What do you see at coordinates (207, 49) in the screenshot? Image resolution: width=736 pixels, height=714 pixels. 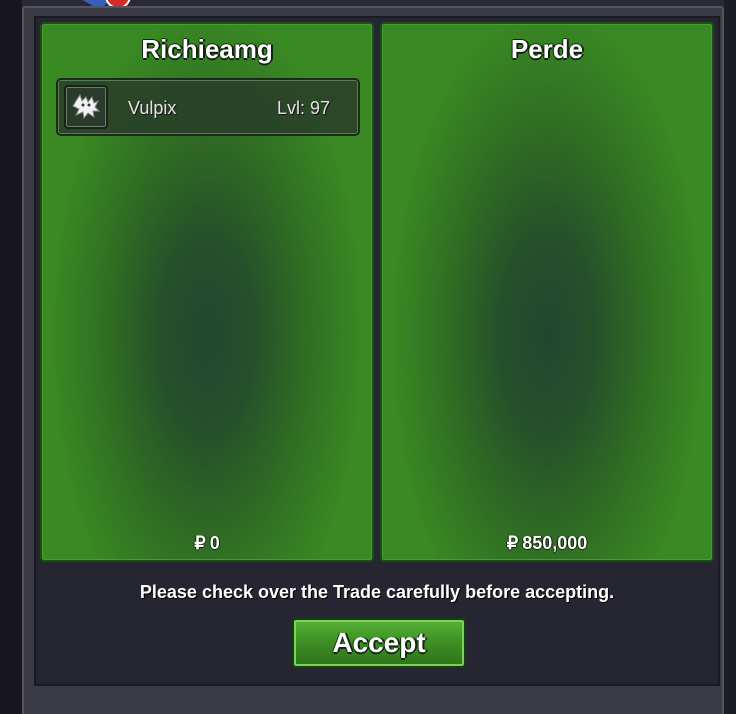 I see `player-name-left: Richieamg` at bounding box center [207, 49].